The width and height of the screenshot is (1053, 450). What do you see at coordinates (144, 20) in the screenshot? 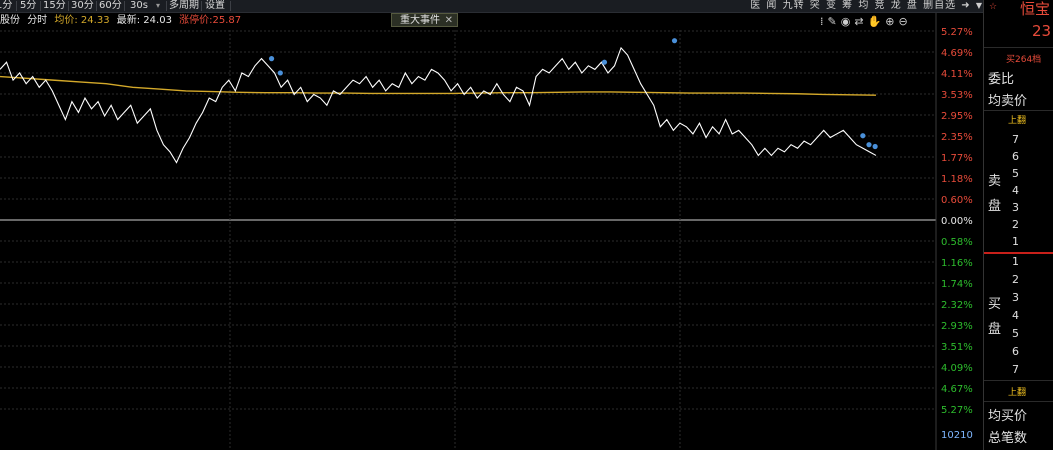
I see `last-price: 最新: 24.03` at bounding box center [144, 20].